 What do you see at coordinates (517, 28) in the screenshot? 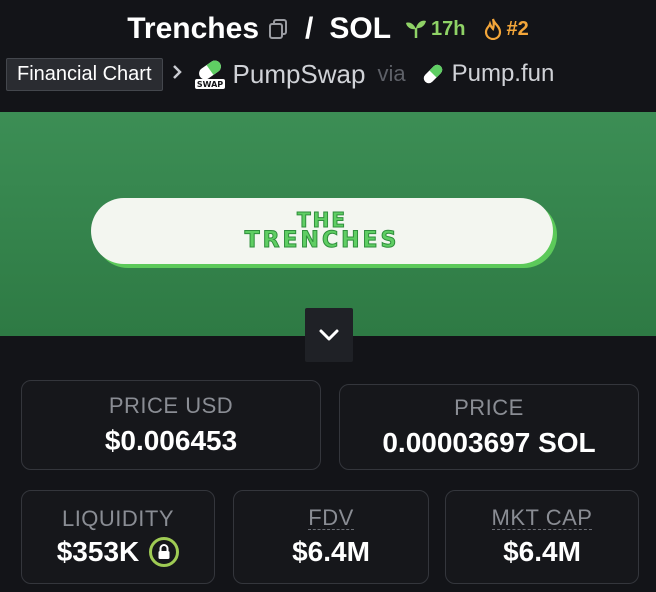
I see `rank-text: #2` at bounding box center [517, 28].